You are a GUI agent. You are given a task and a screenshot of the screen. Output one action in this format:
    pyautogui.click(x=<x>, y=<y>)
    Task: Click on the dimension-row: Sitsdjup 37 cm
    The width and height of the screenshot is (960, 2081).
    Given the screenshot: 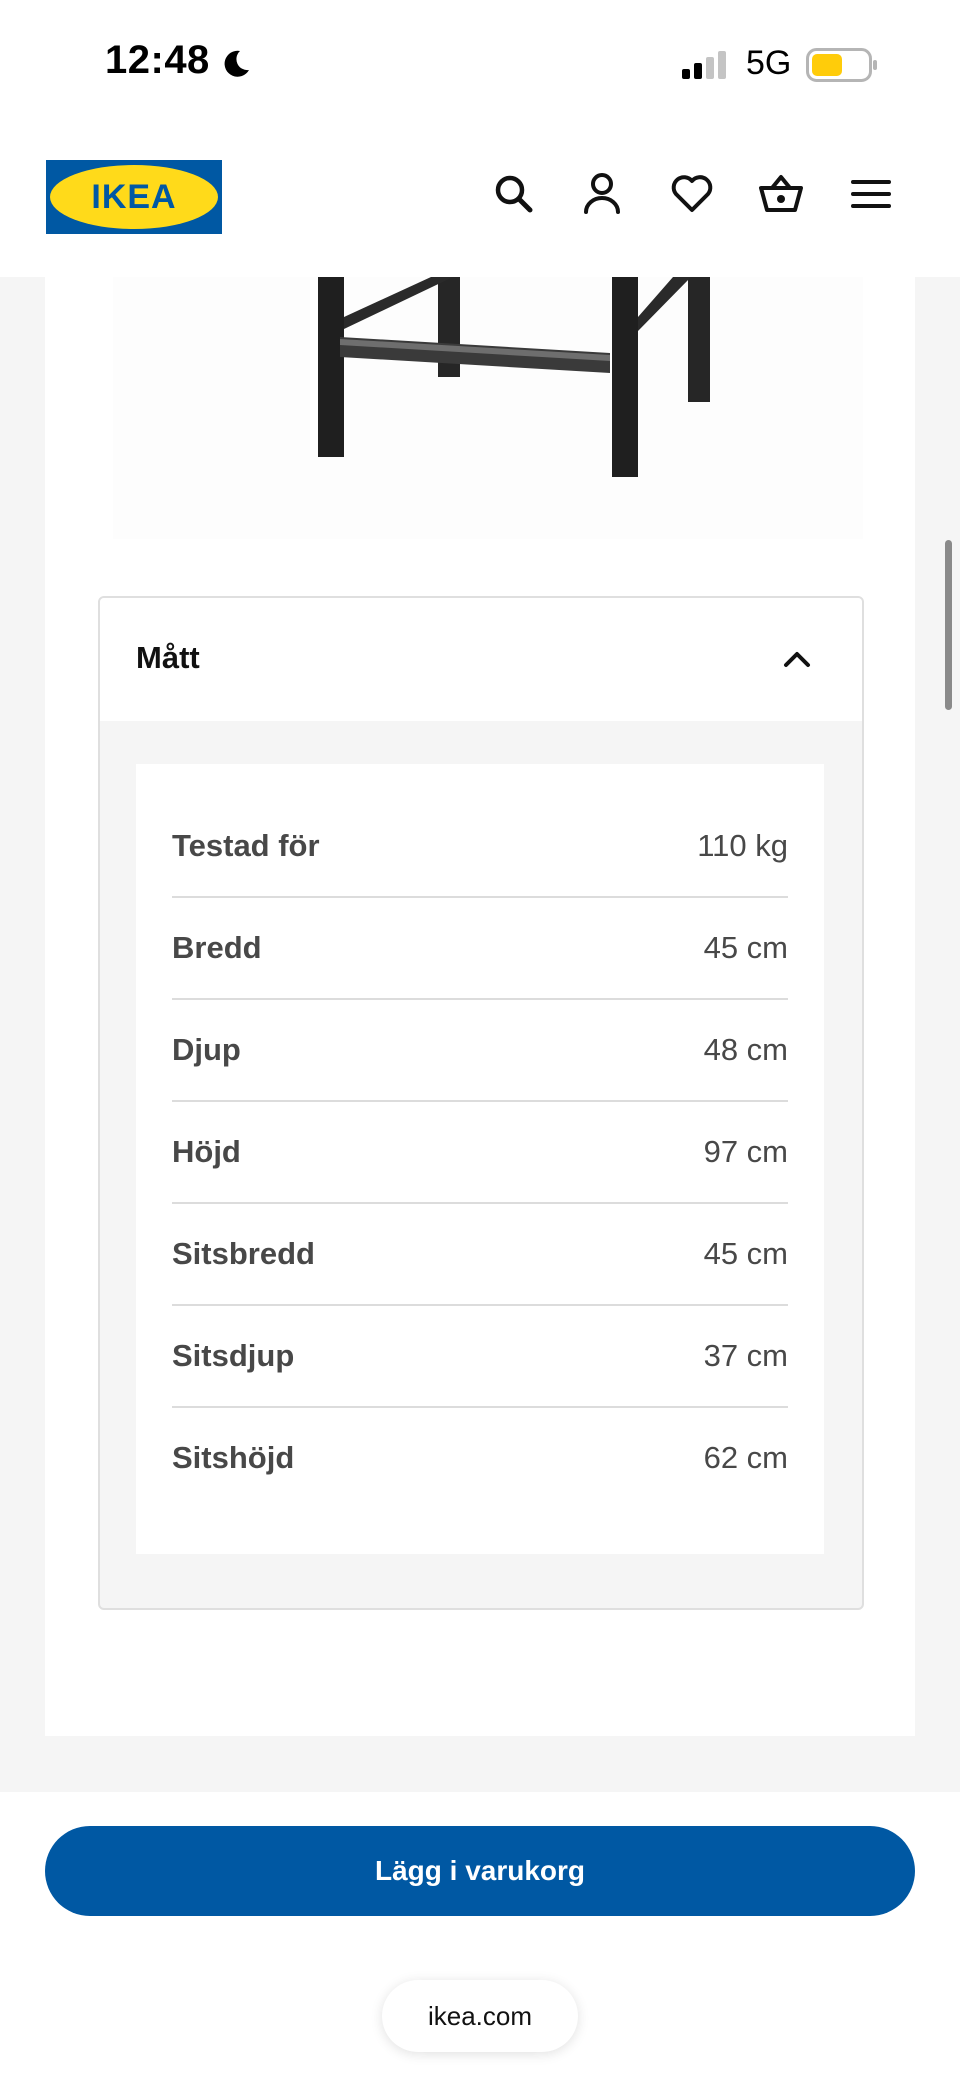 What is the action you would take?
    pyautogui.click(x=480, y=1356)
    